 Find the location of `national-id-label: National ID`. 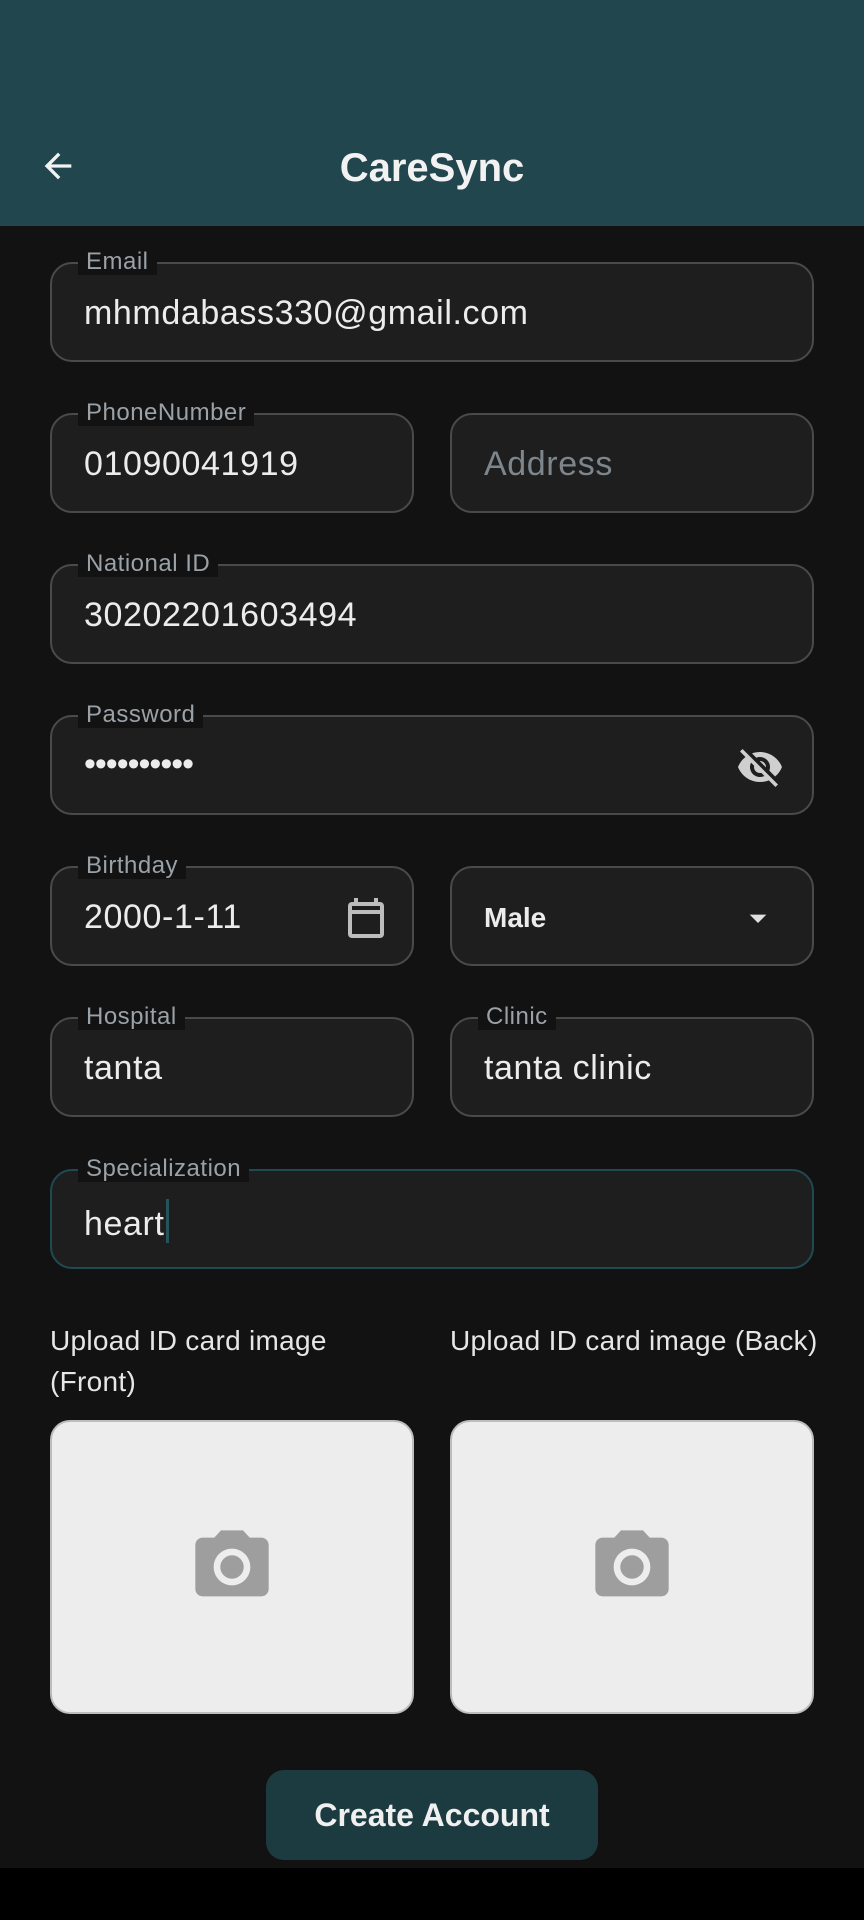

national-id-label: National ID is located at coordinates (148, 564).